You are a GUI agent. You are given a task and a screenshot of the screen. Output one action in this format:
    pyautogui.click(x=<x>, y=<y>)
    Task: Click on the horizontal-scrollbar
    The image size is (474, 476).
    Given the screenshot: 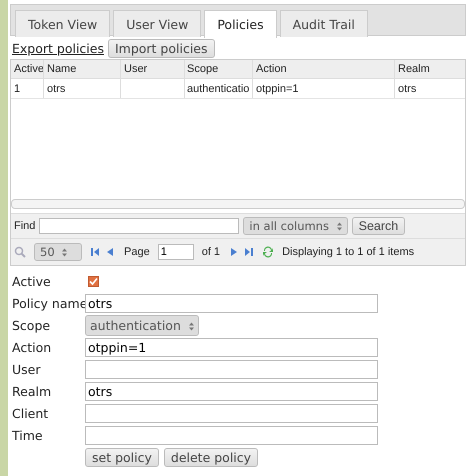 What is the action you would take?
    pyautogui.click(x=238, y=204)
    